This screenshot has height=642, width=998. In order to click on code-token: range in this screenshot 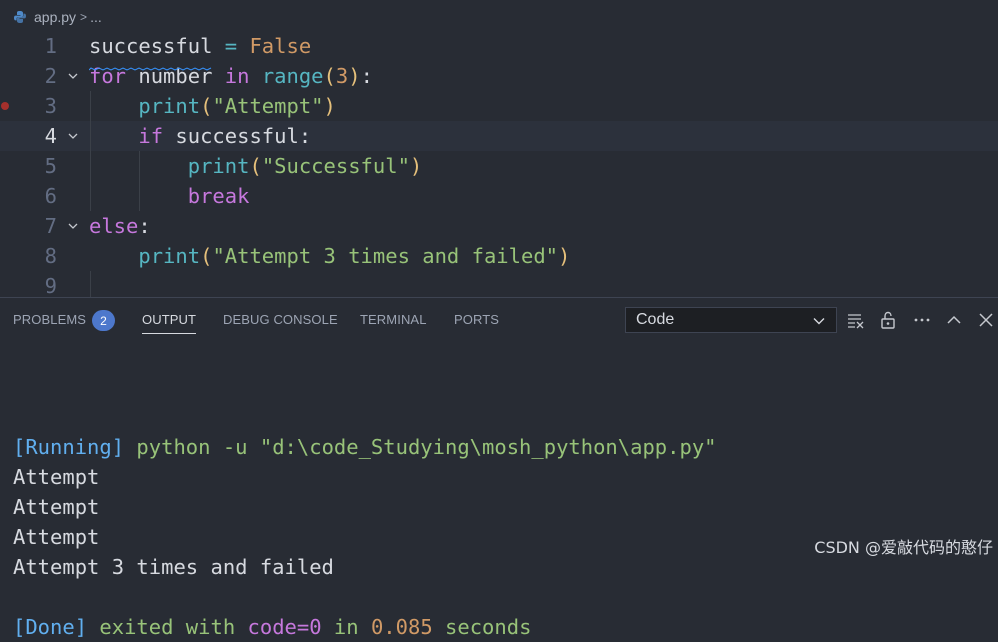, I will do `click(292, 76)`.